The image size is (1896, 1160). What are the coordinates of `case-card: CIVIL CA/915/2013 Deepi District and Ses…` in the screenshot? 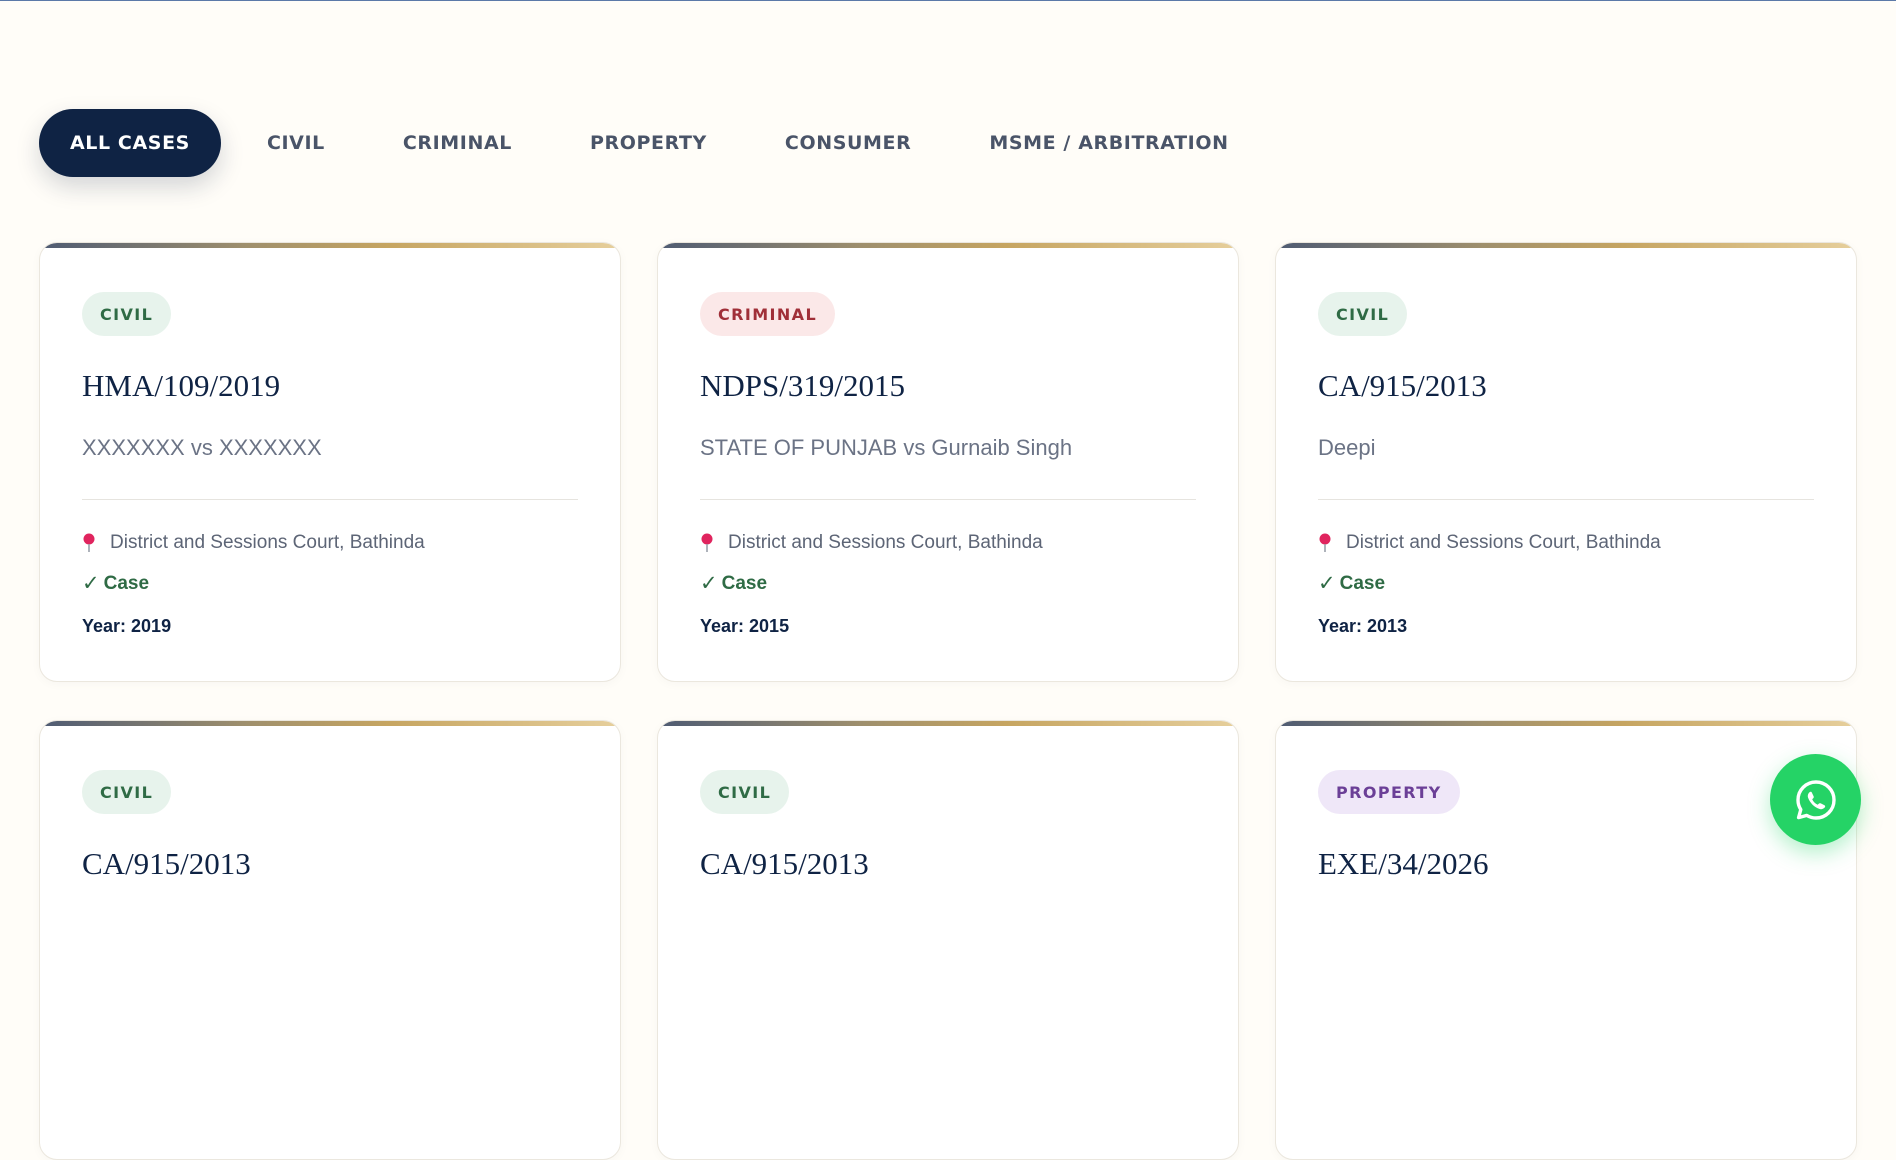 It's located at (1566, 462).